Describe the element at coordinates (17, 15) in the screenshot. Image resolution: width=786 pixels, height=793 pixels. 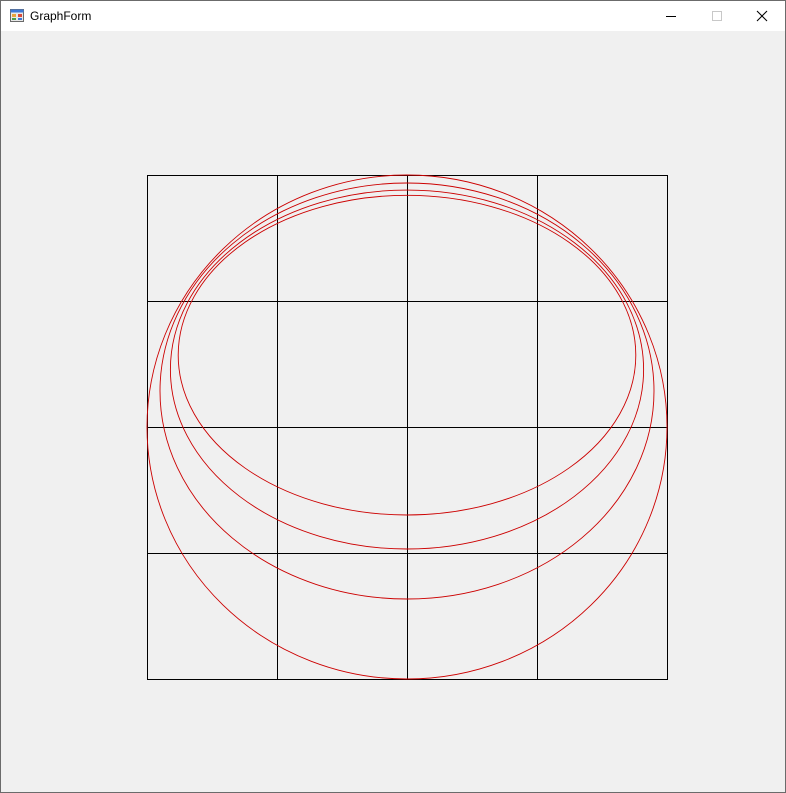
I see `app-icon` at that location.